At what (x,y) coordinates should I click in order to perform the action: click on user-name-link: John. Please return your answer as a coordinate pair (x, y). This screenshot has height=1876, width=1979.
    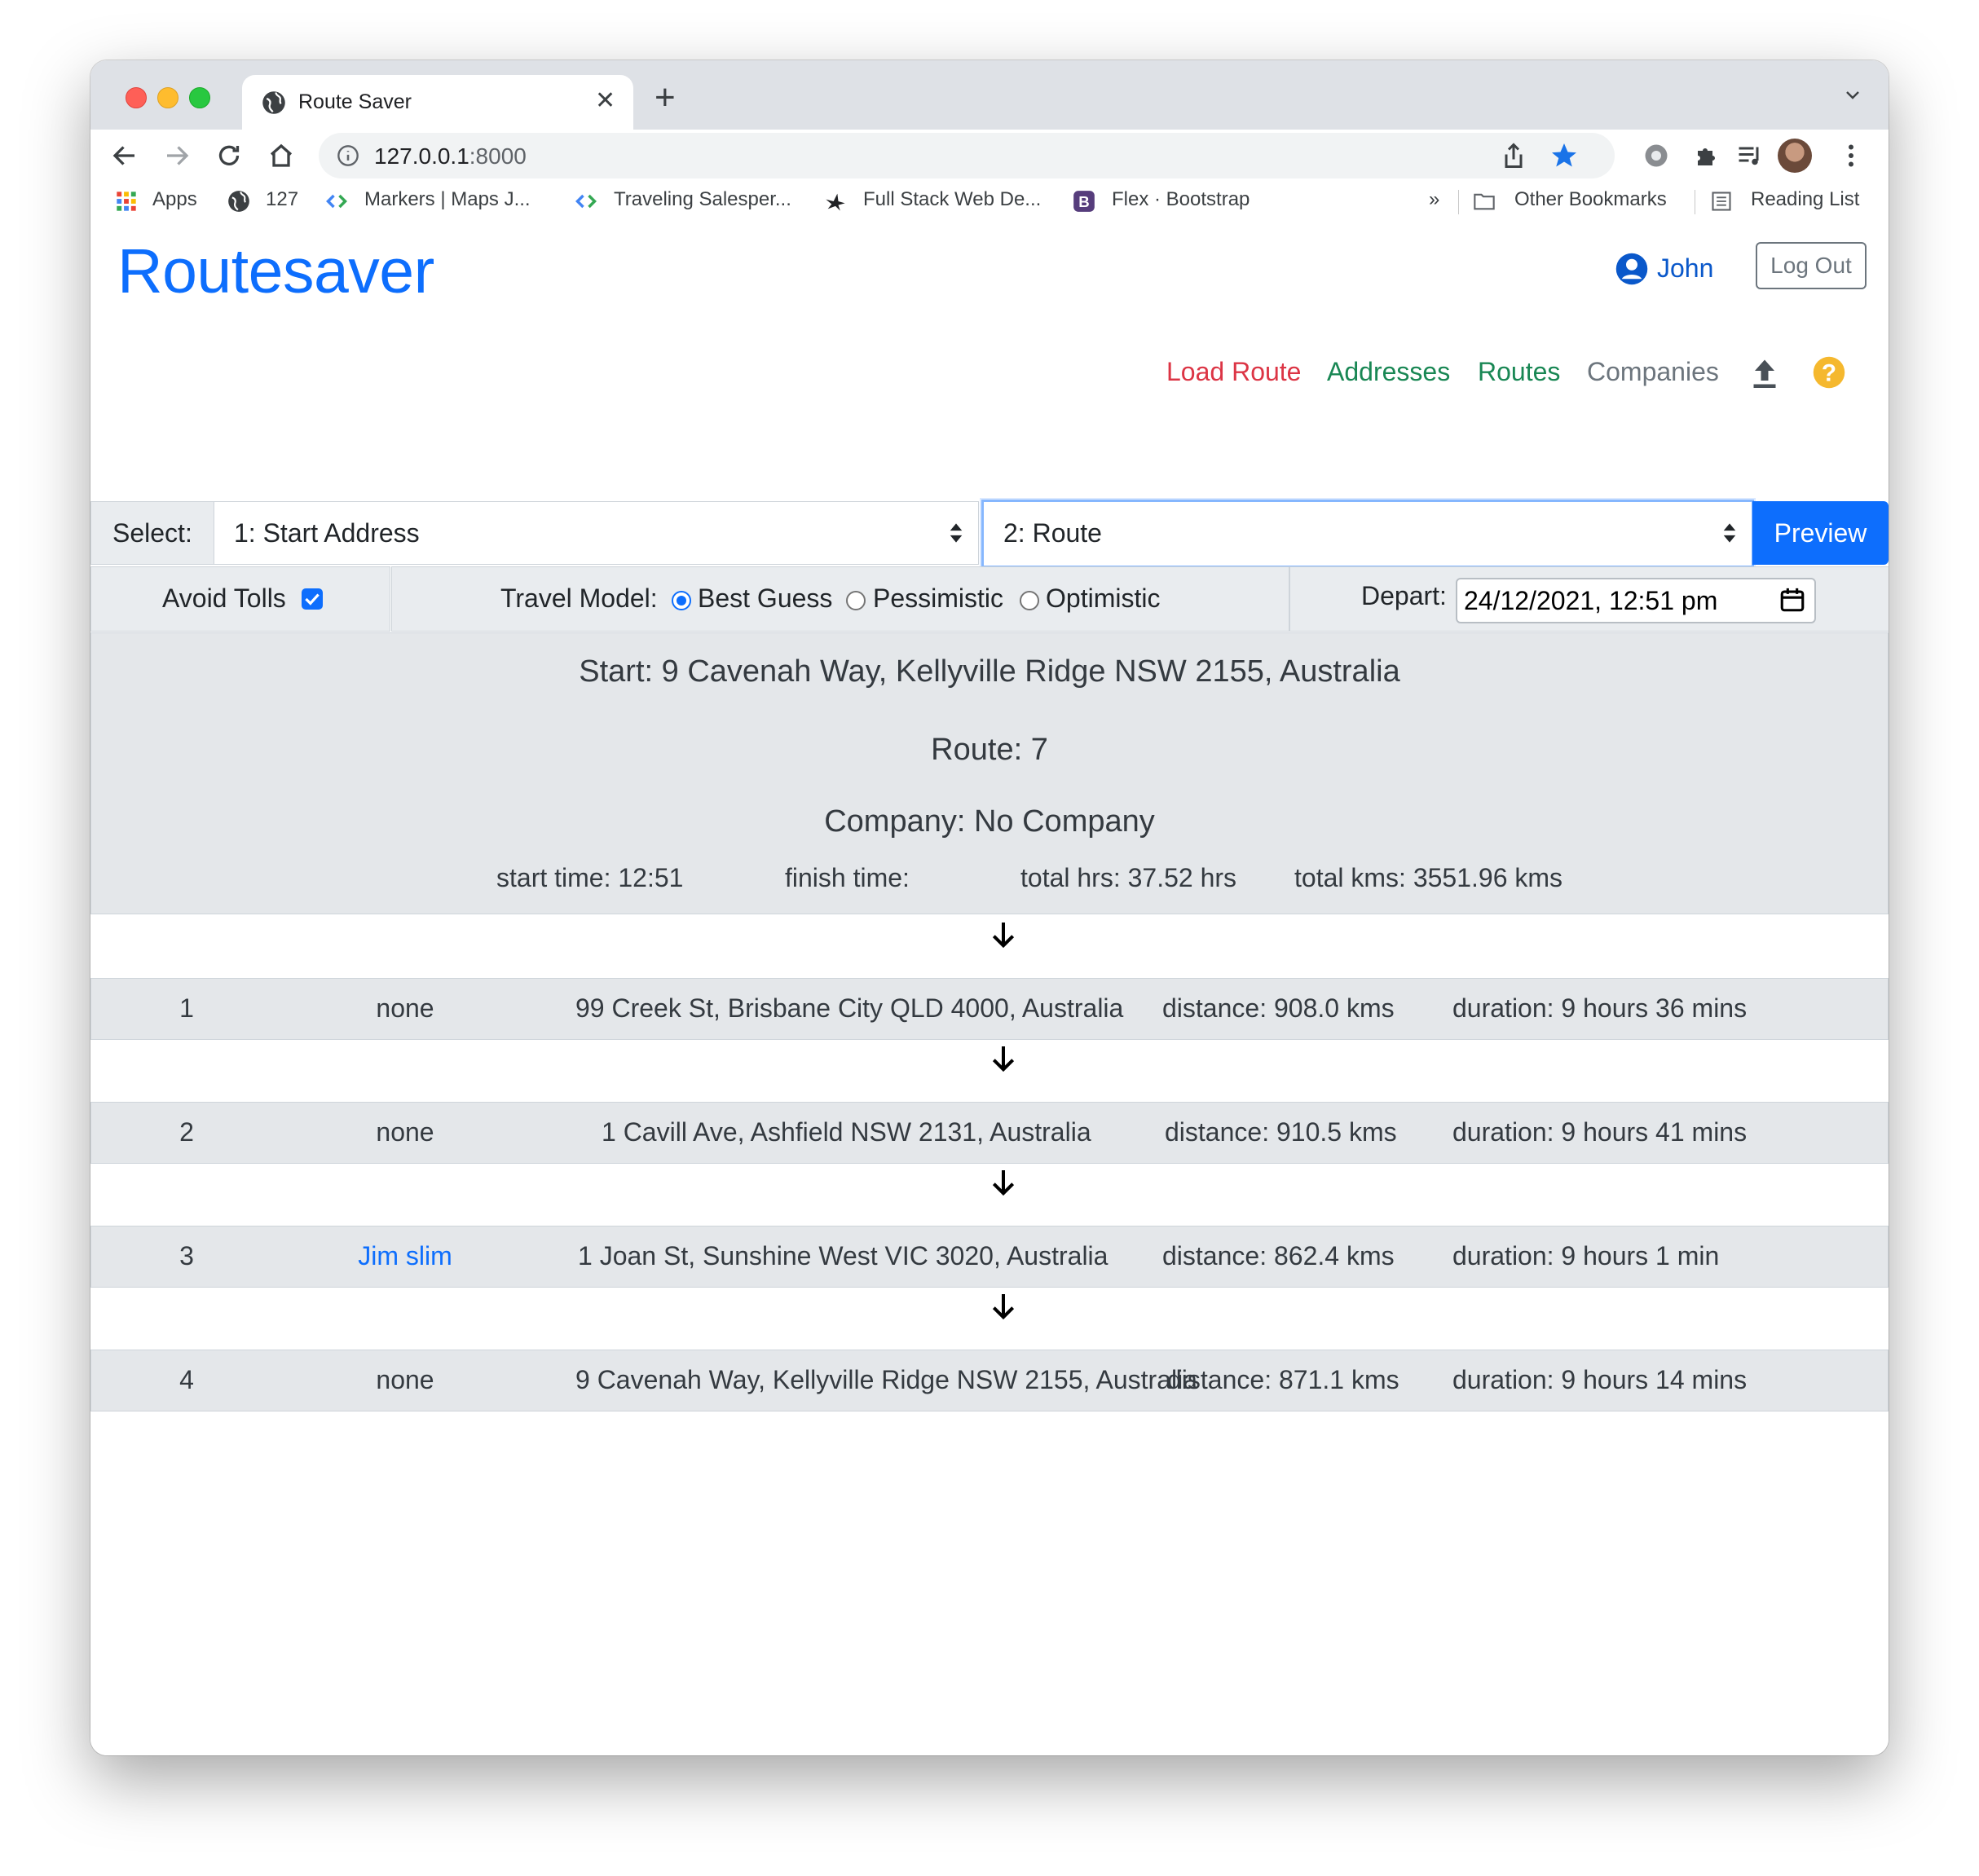
    Looking at the image, I should click on (1685, 268).